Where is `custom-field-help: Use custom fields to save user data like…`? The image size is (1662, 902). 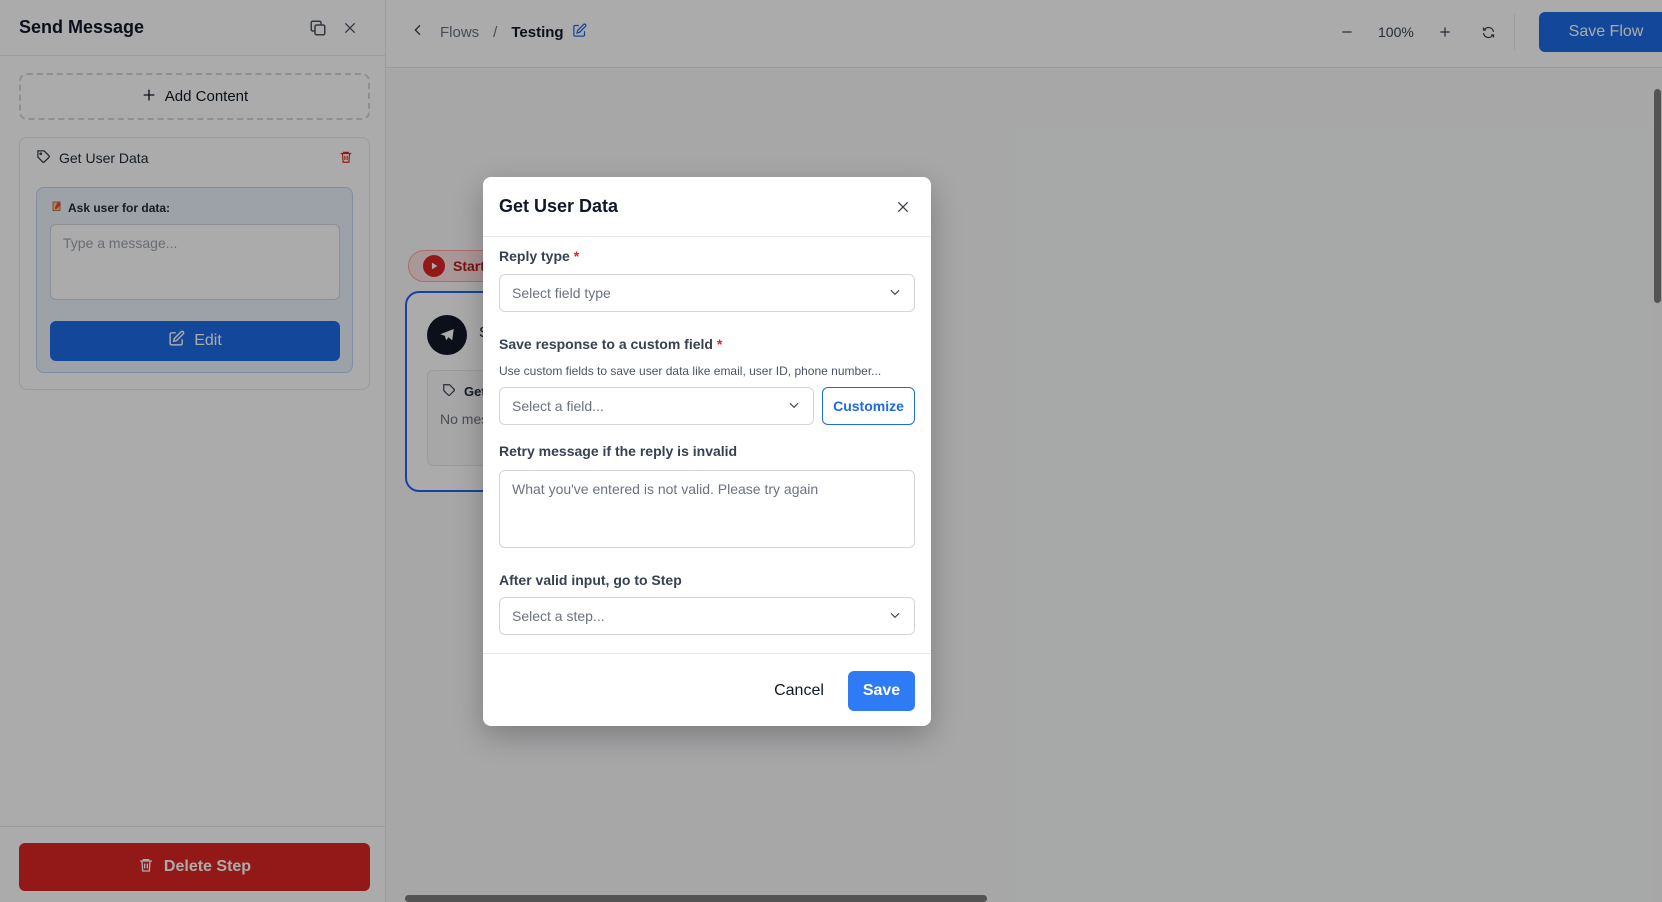 custom-field-help: Use custom fields to save user data like… is located at coordinates (690, 371).